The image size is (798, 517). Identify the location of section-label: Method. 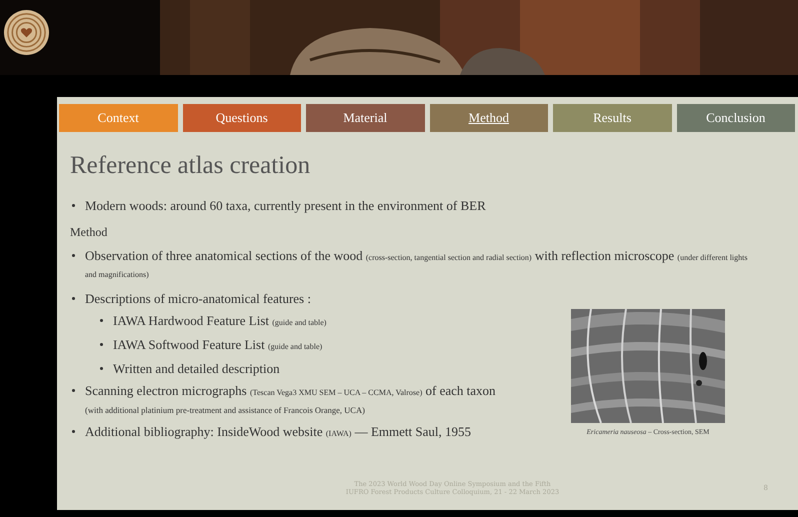
(89, 232).